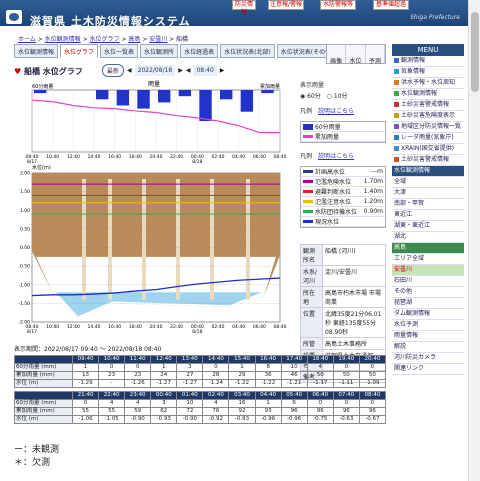 This screenshot has width=480, height=481. Describe the element at coordinates (129, 70) in the screenshot. I see `prev-arrow-icon: ◀` at that location.